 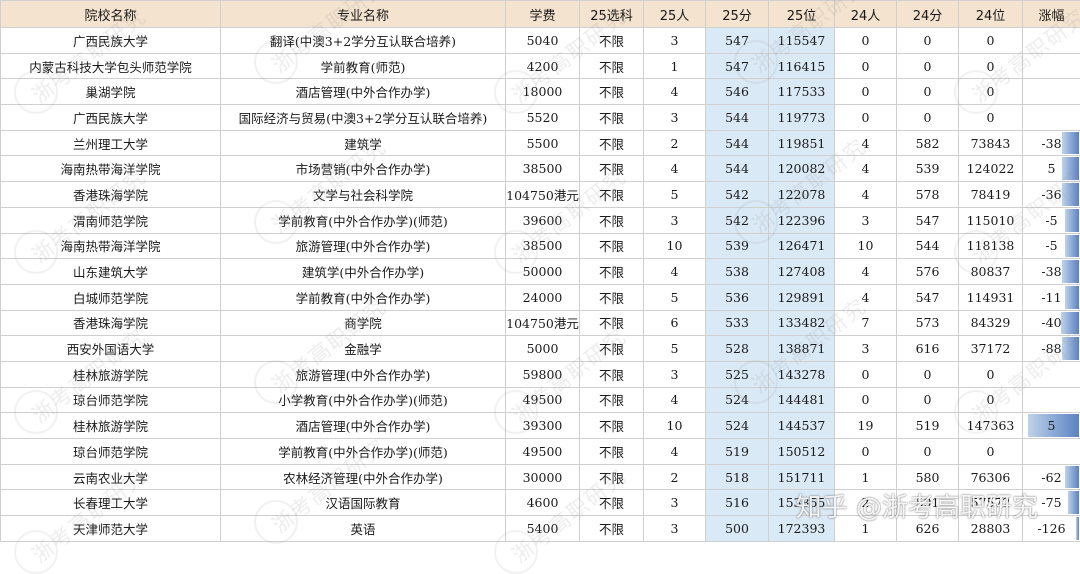 I want to click on table-cell: 117533, so click(x=802, y=92).